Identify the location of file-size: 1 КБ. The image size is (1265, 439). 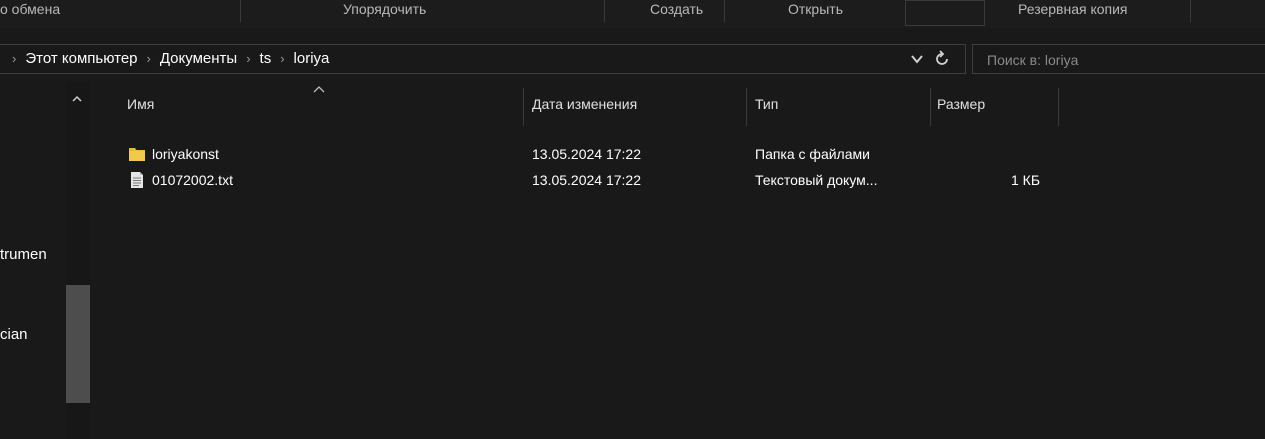
(1026, 180).